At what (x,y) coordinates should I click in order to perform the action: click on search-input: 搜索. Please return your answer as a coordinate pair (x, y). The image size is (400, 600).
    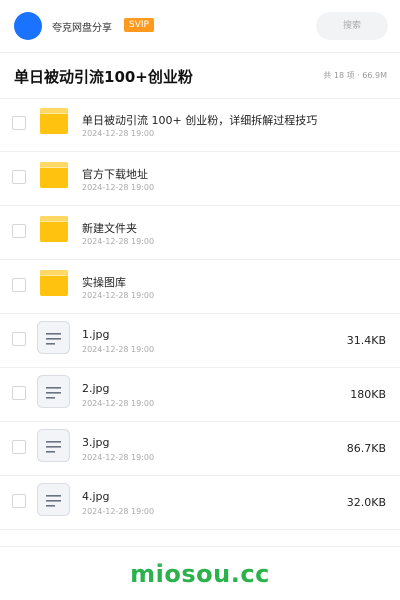
    Looking at the image, I should click on (352, 26).